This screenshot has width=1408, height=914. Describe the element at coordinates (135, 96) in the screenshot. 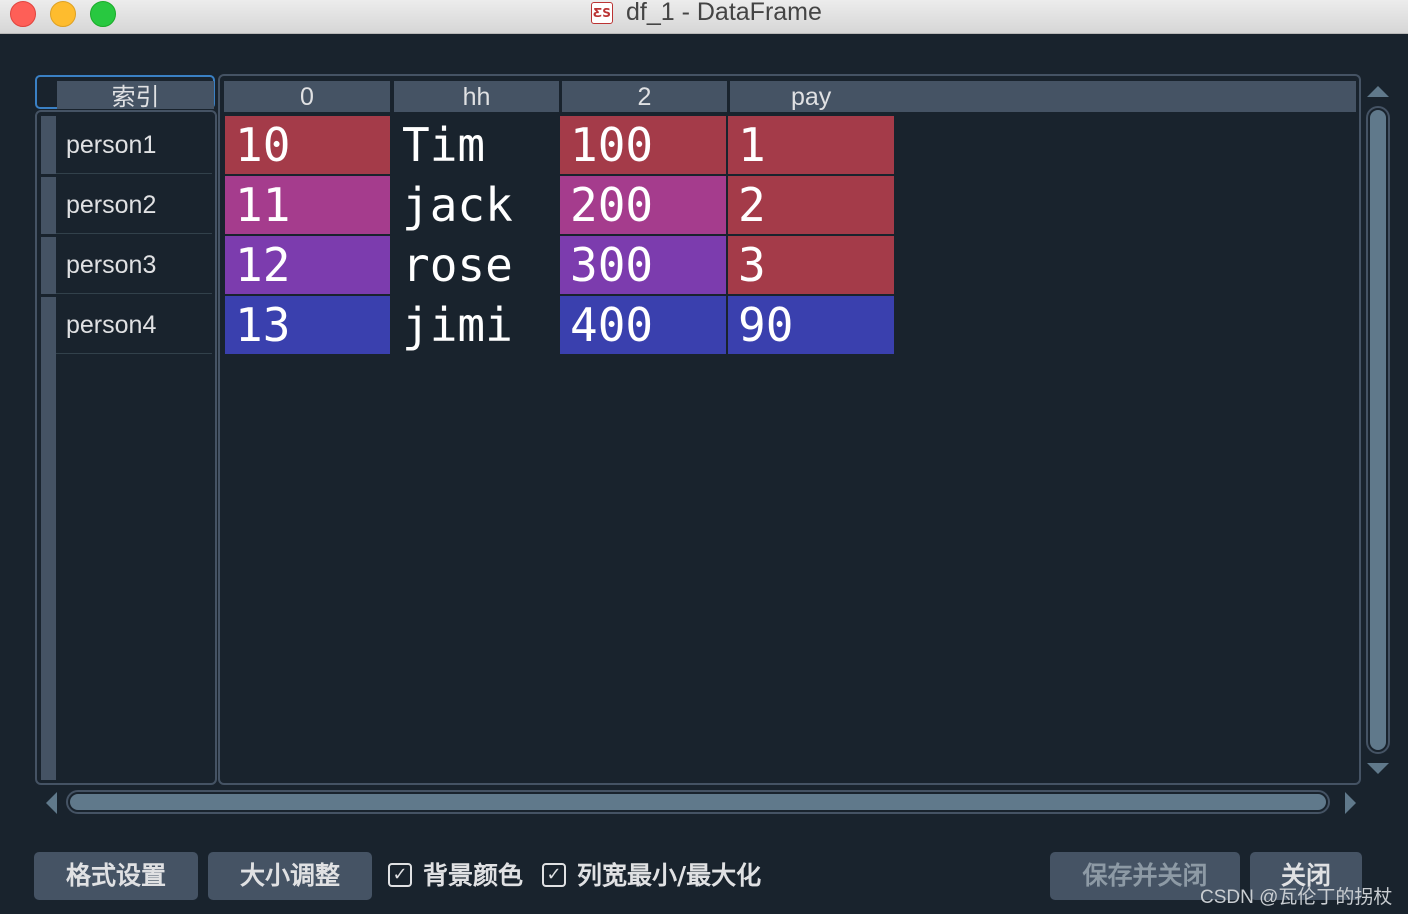

I see `index-header-label: 索引` at that location.